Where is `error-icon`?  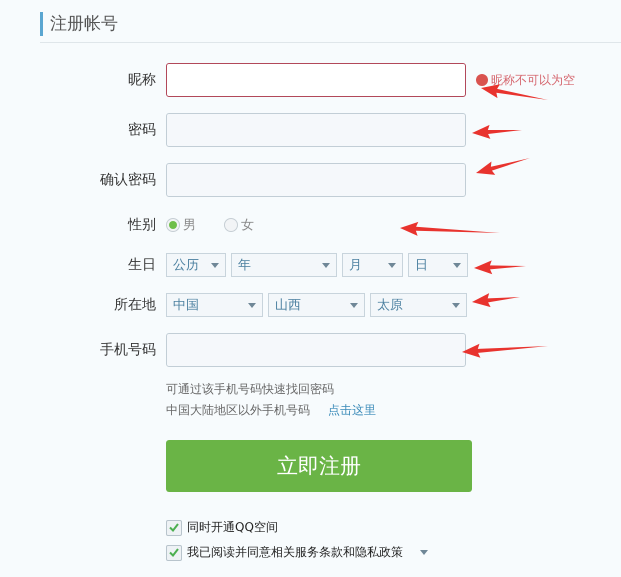
error-icon is located at coordinates (482, 80).